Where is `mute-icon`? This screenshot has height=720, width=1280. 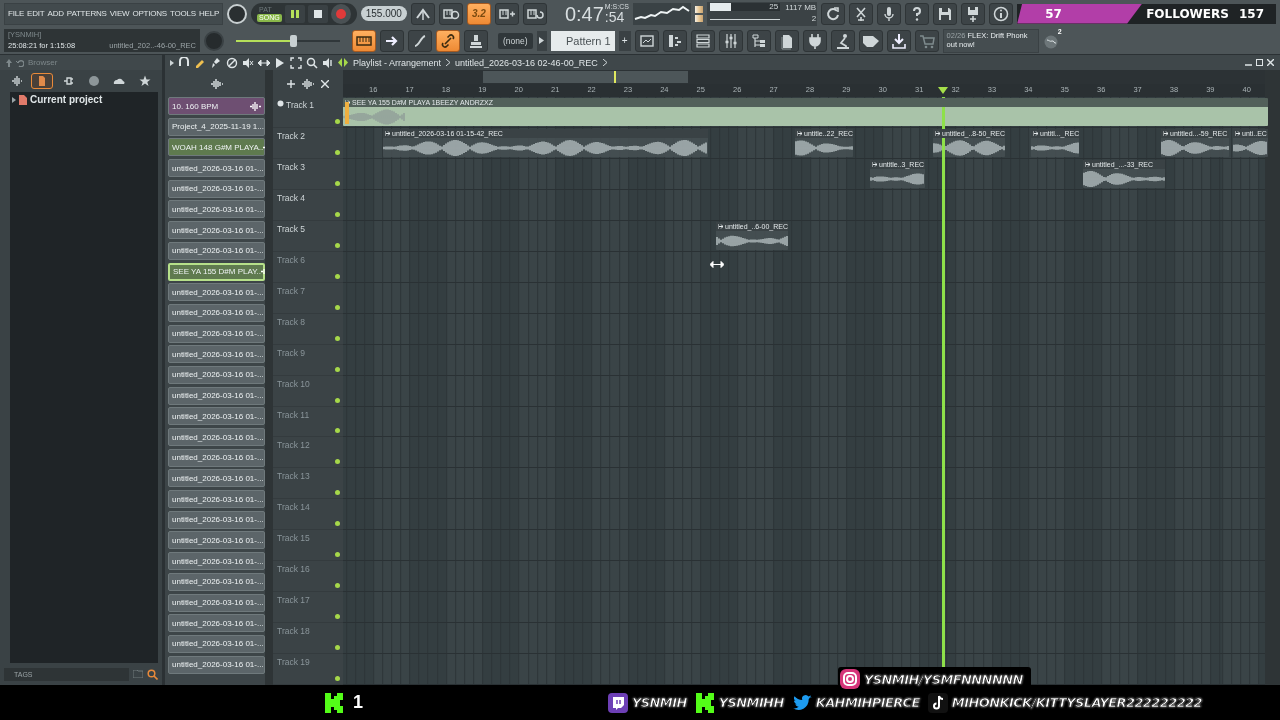 mute-icon is located at coordinates (248, 62).